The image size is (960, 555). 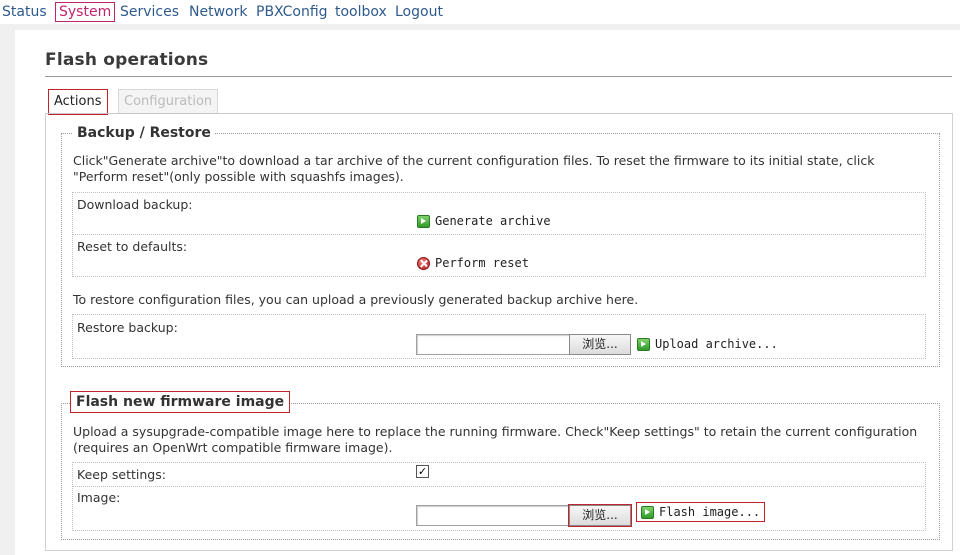 What do you see at coordinates (292, 12) in the screenshot?
I see `nav-pbxconfig: PBXConfig` at bounding box center [292, 12].